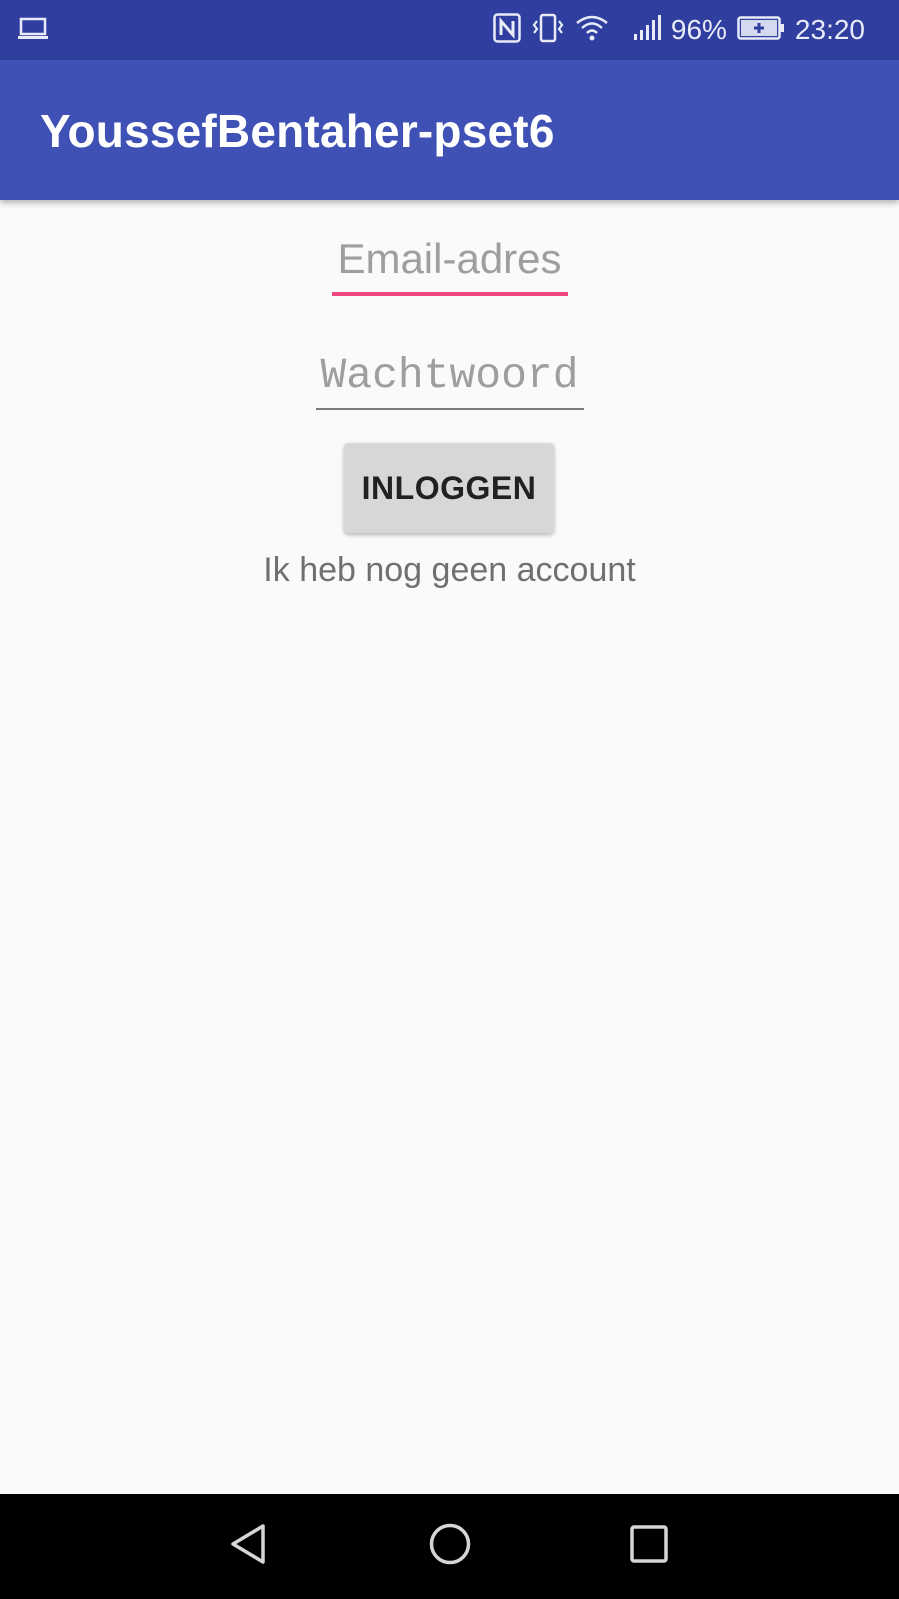  I want to click on back-button, so click(248, 1546).